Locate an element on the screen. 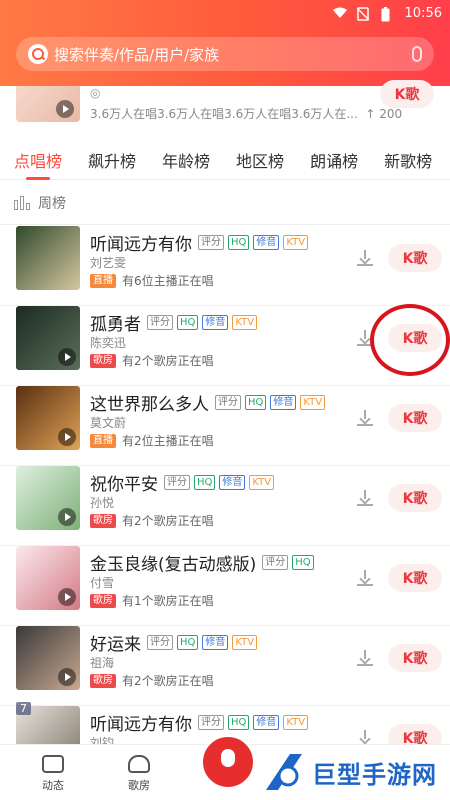 Image resolution: width=450 pixels, height=800 pixels. song-title-line: 金玉良缘(复古动感版) 评分 HQ is located at coordinates (202, 562).